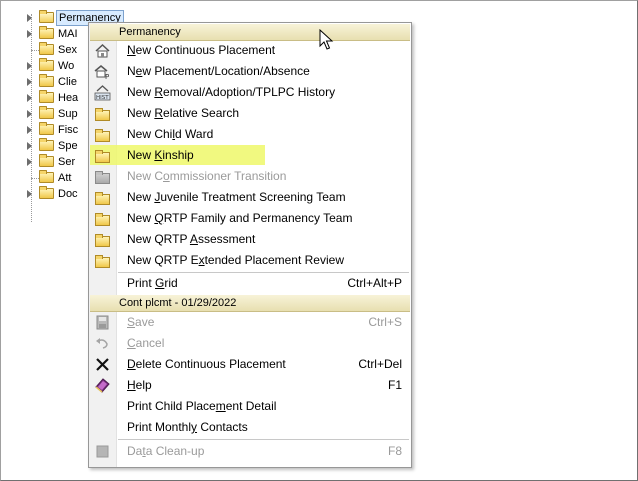  I want to click on tree-item: Att, so click(46, 178).